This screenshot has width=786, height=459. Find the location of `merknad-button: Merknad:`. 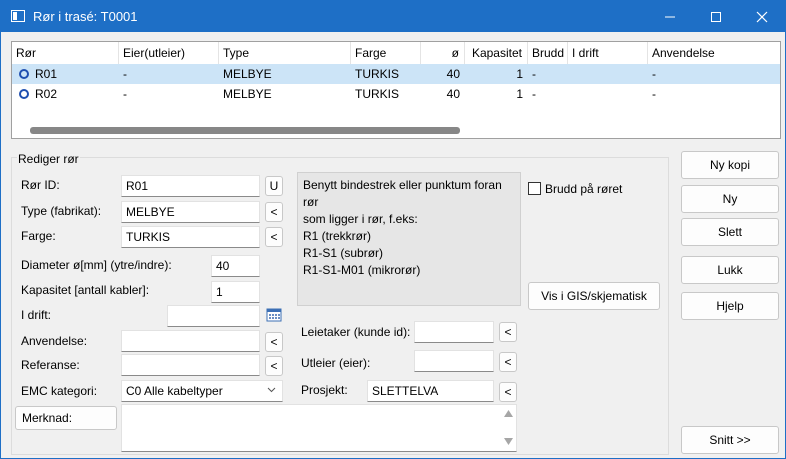

merknad-button: Merknad: is located at coordinates (66, 418).